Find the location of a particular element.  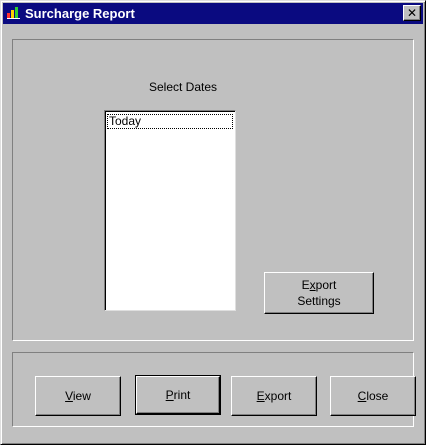

close-button-label: Close is located at coordinates (373, 396).